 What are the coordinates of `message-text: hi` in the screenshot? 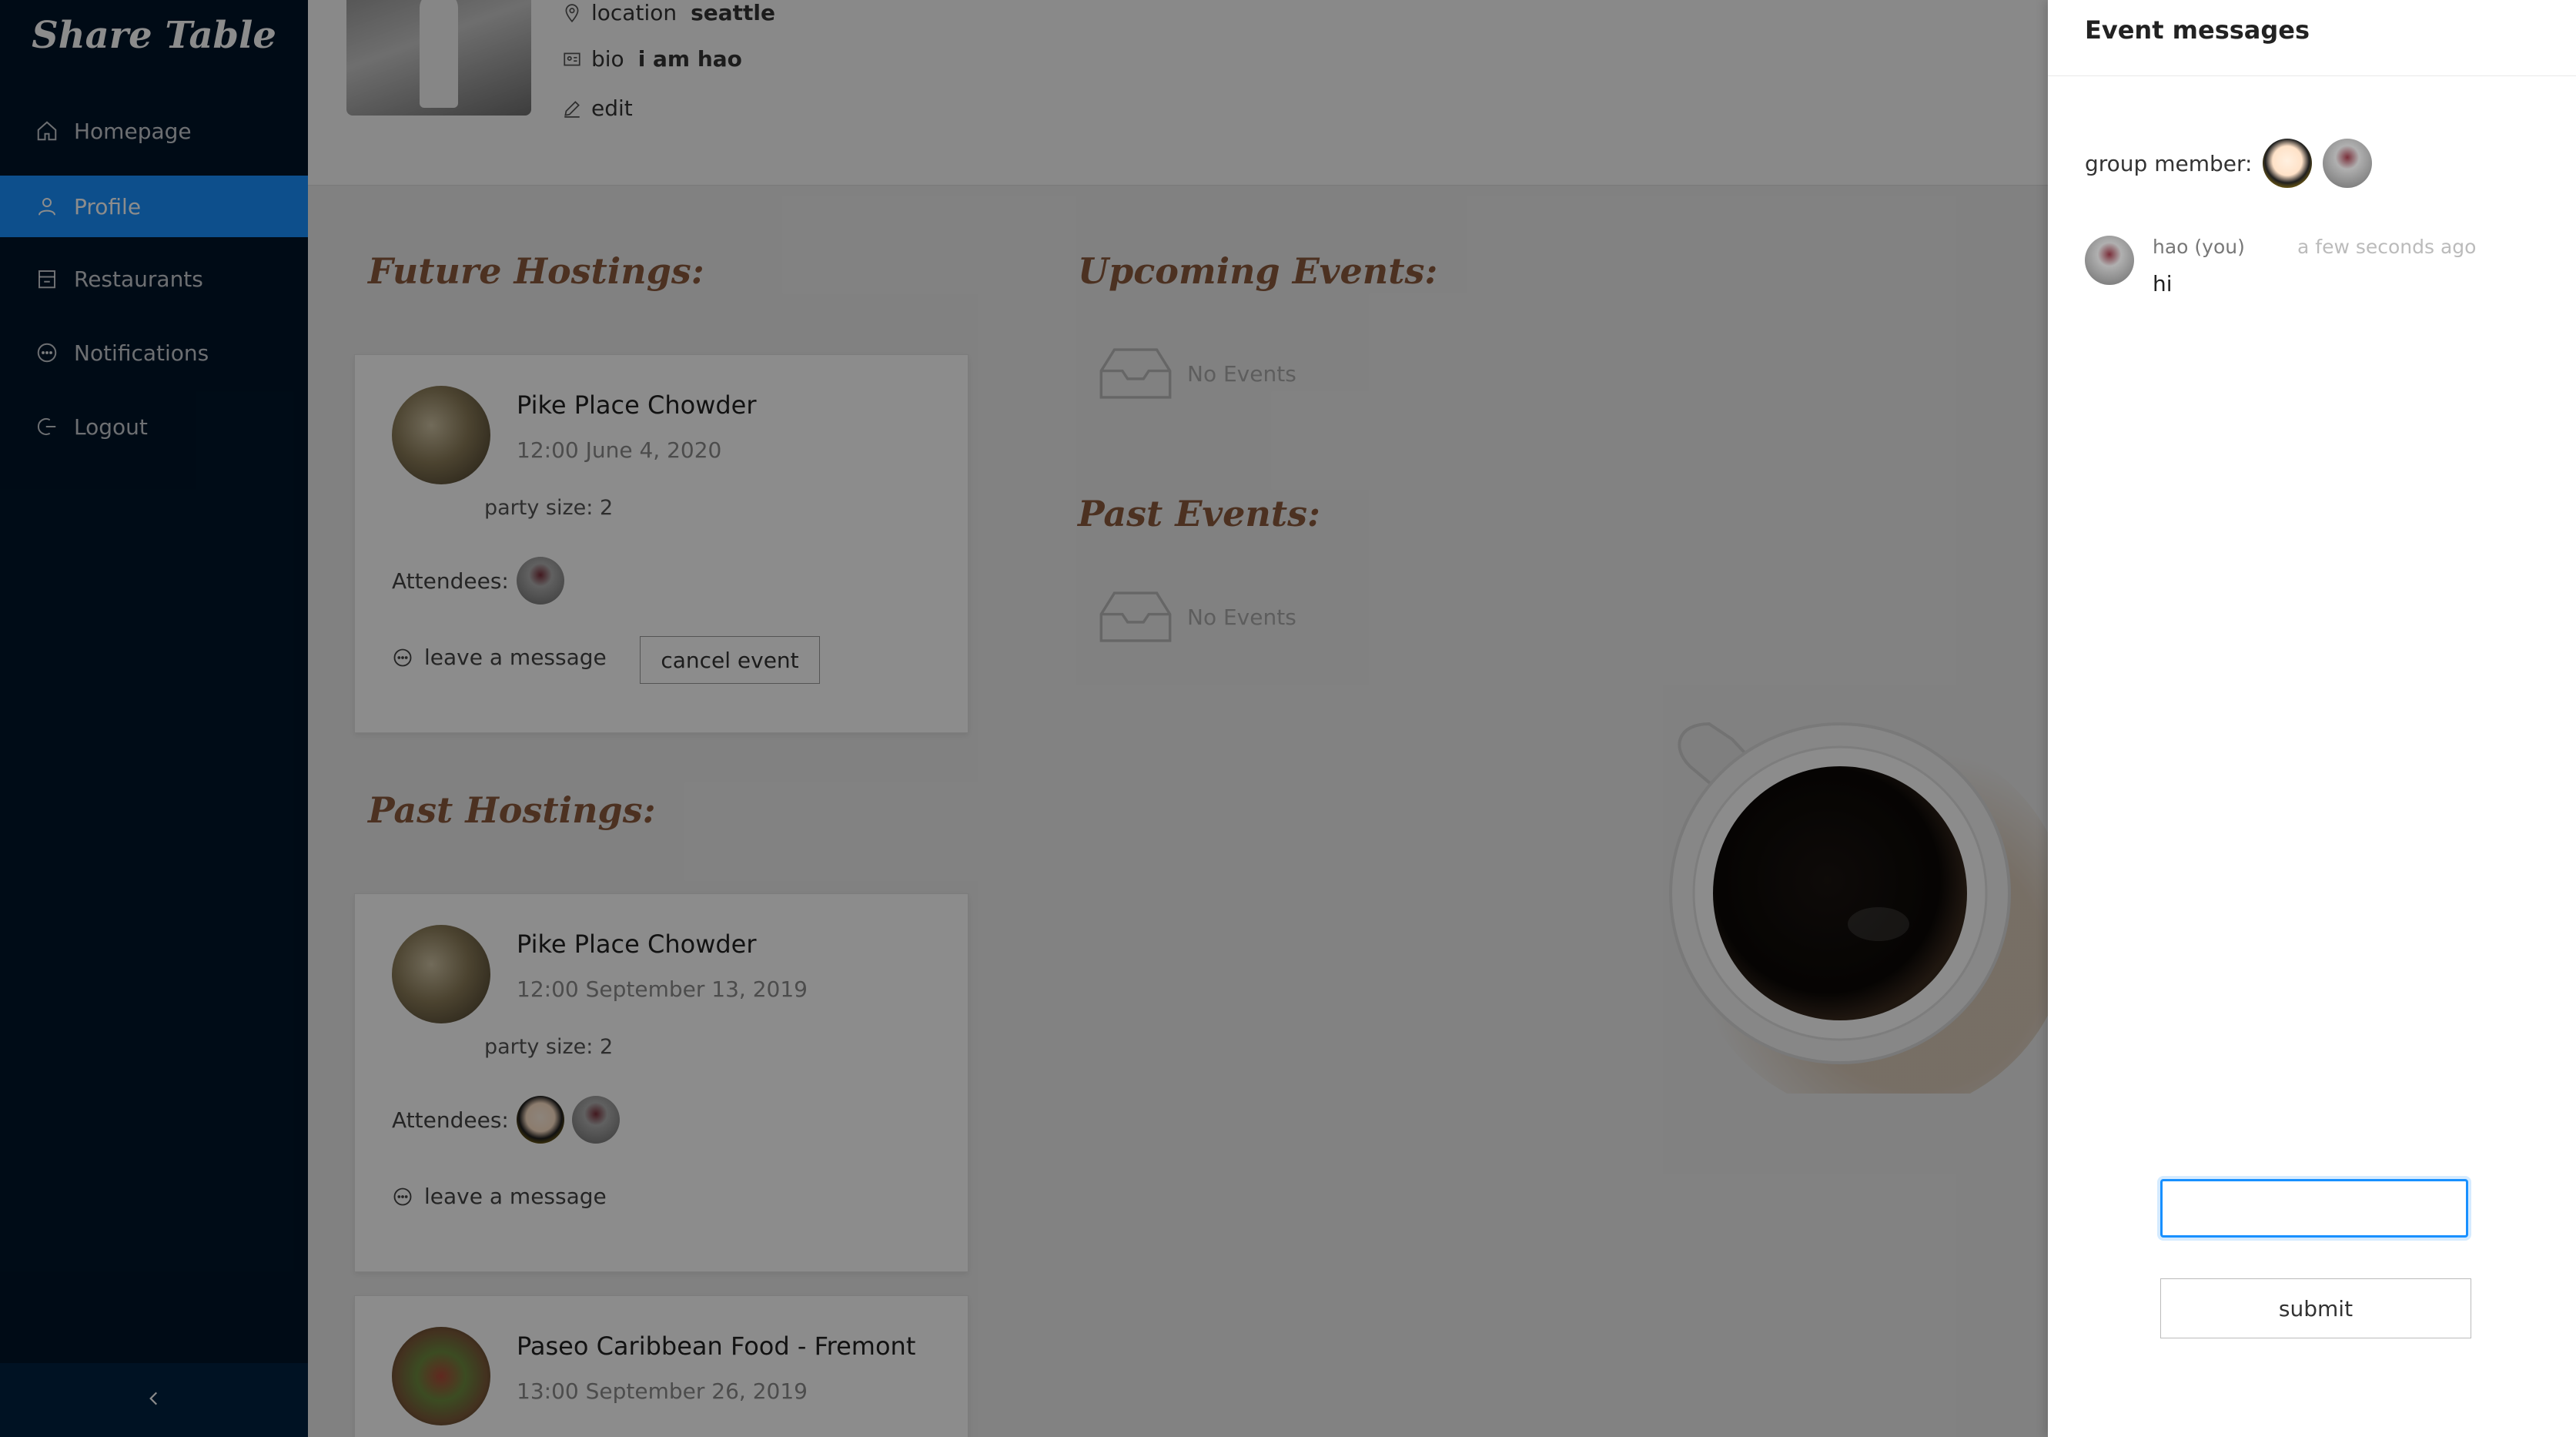 It's located at (2163, 283).